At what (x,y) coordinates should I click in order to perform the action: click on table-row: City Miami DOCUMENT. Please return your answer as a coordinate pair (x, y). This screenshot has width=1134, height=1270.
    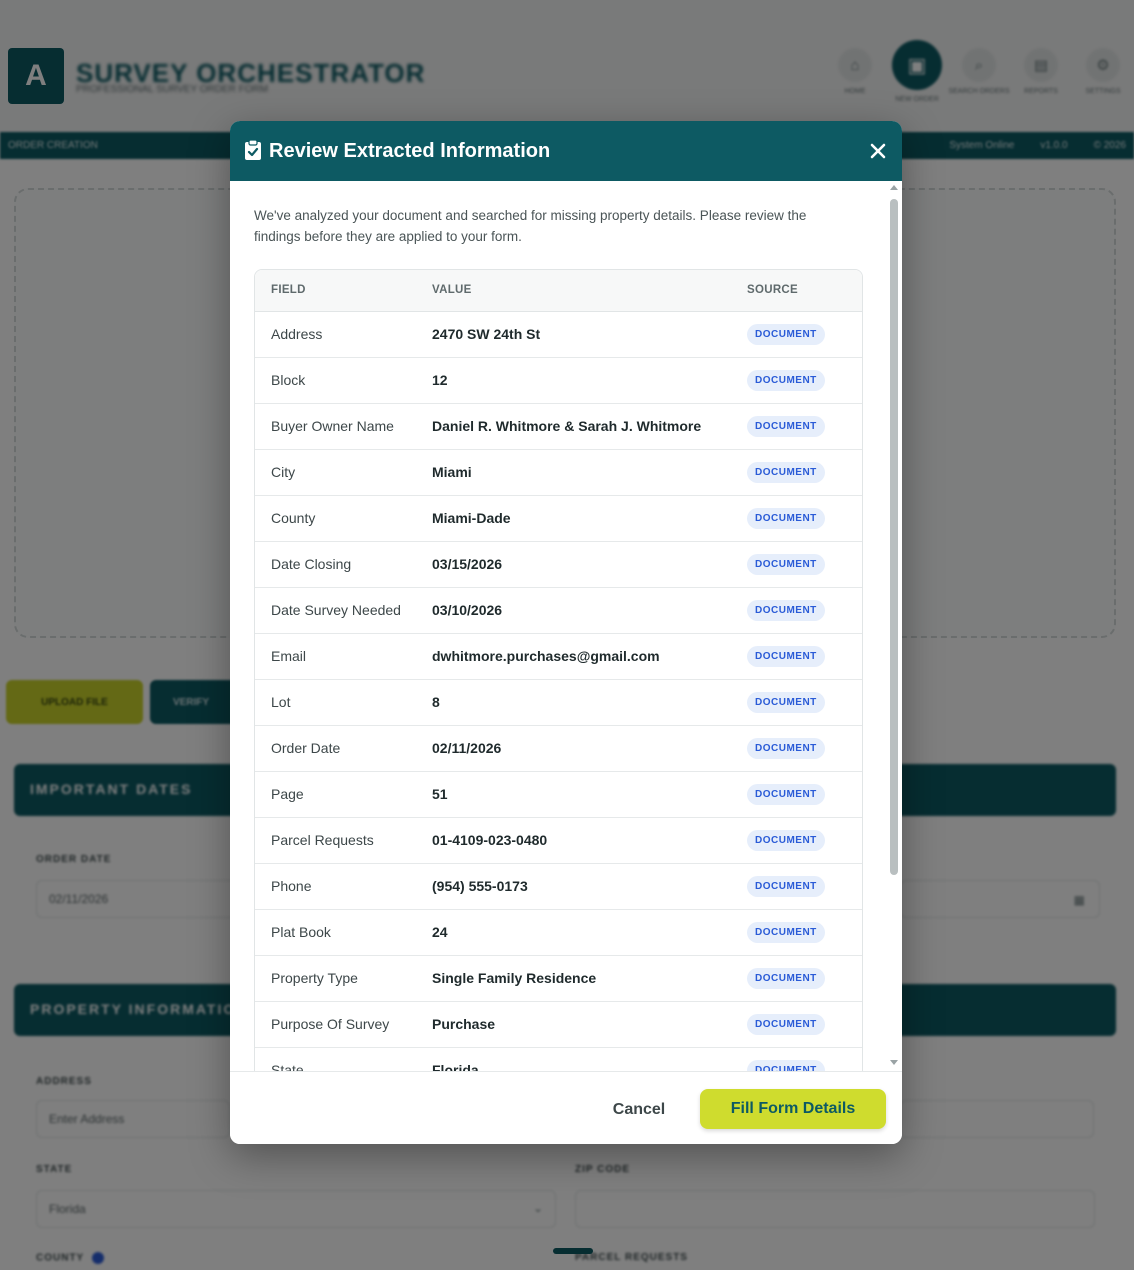
    Looking at the image, I should click on (558, 472).